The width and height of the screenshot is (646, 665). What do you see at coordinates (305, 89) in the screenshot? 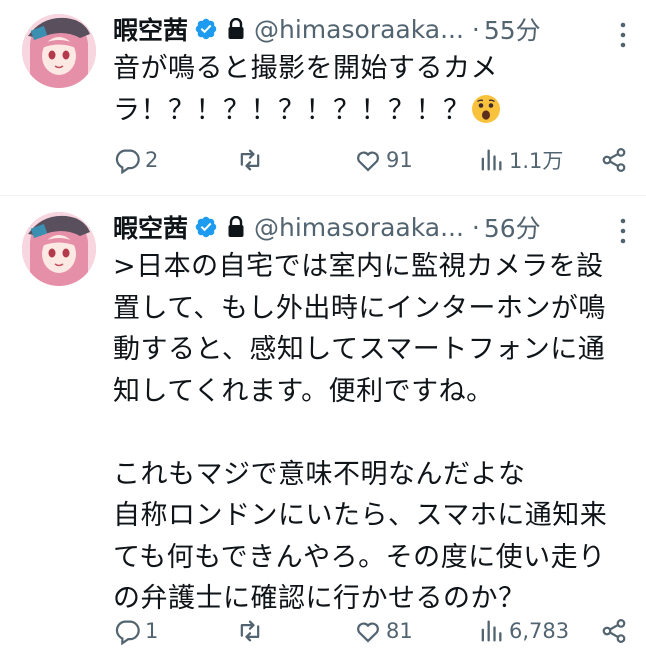
I see `tweet-text-content: 音が鳴ると撮影を開始するカメ ラ！？！？！？！？！？！？` at bounding box center [305, 89].